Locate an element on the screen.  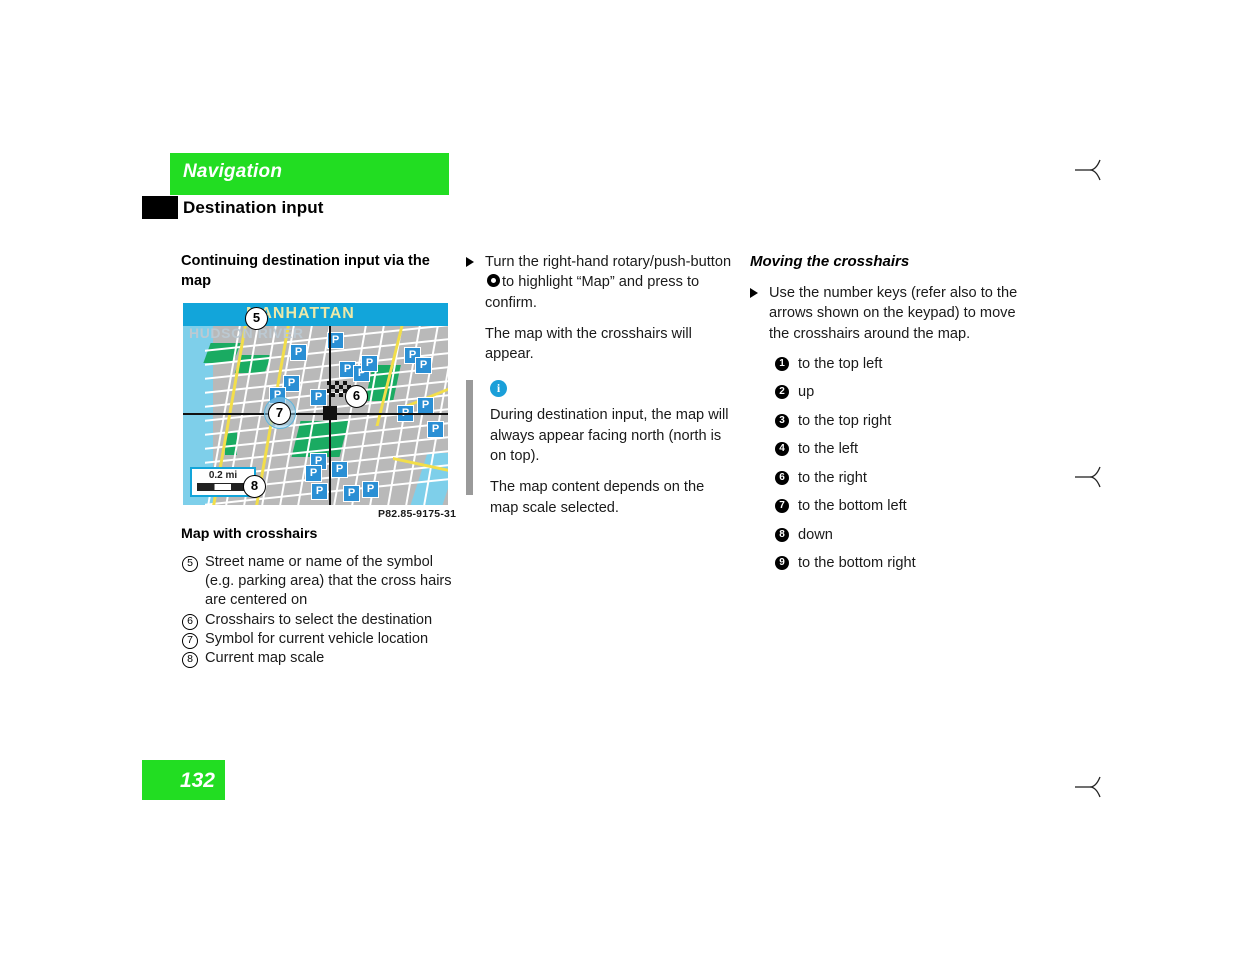
key-label: up is located at coordinates (806, 392).